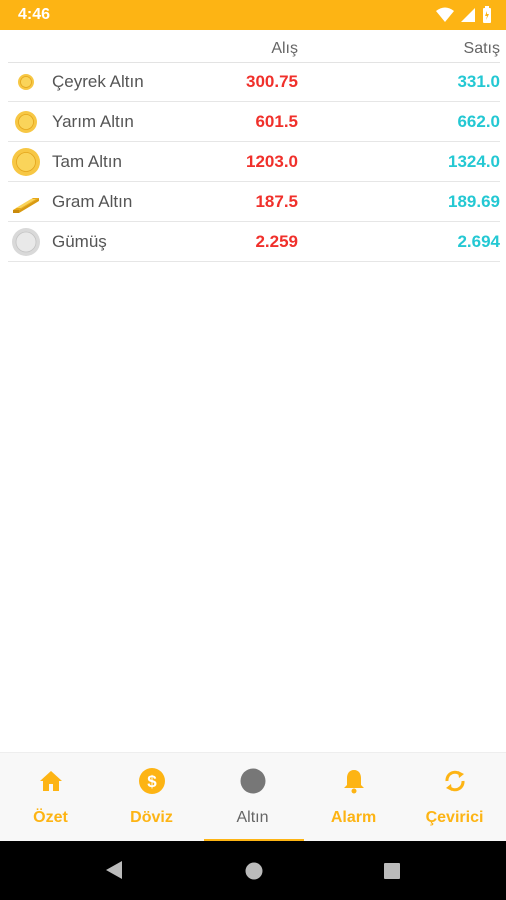 The height and width of the screenshot is (900, 506). Describe the element at coordinates (276, 121) in the screenshot. I see `buy-price: 601.5` at that location.